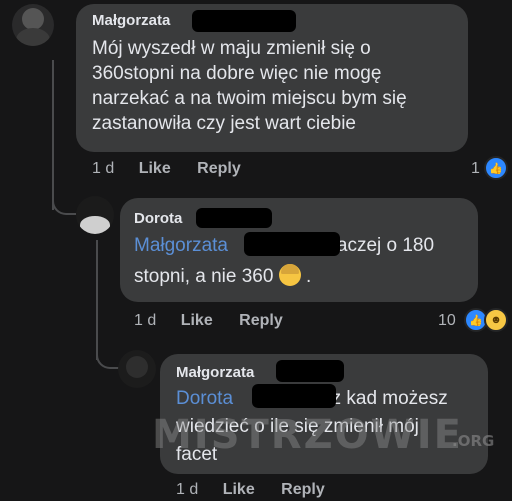  I want to click on face-emoji-icon, so click(289, 275).